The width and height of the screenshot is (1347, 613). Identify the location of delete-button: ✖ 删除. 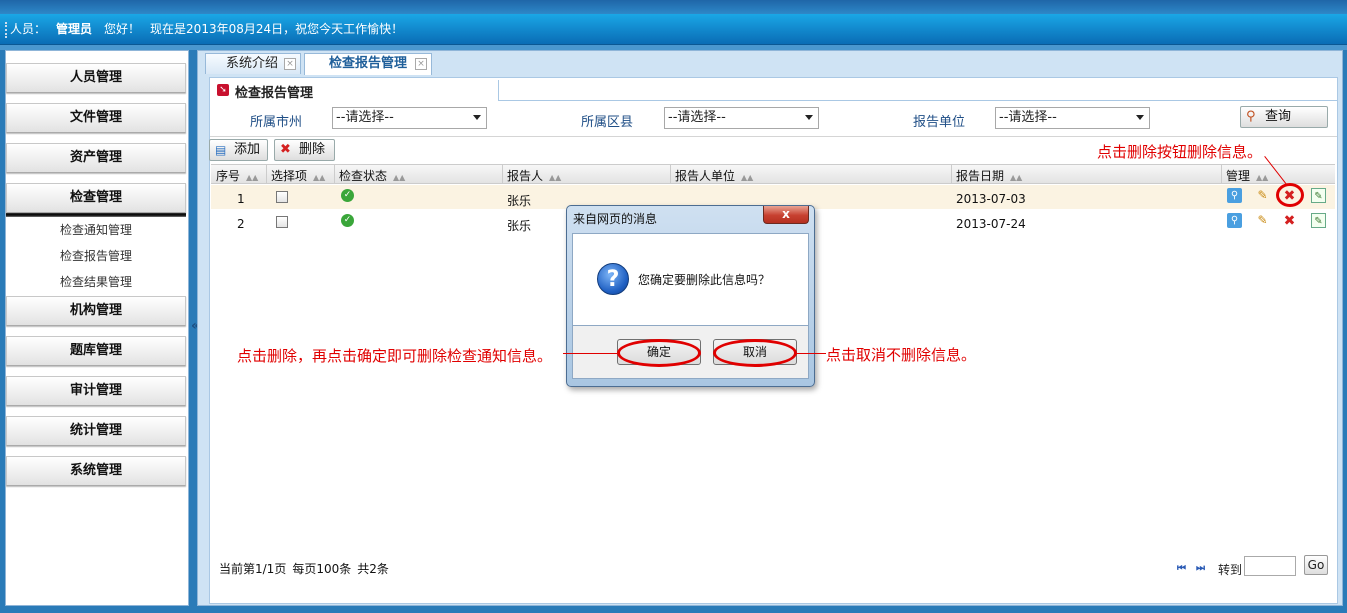
(304, 150).